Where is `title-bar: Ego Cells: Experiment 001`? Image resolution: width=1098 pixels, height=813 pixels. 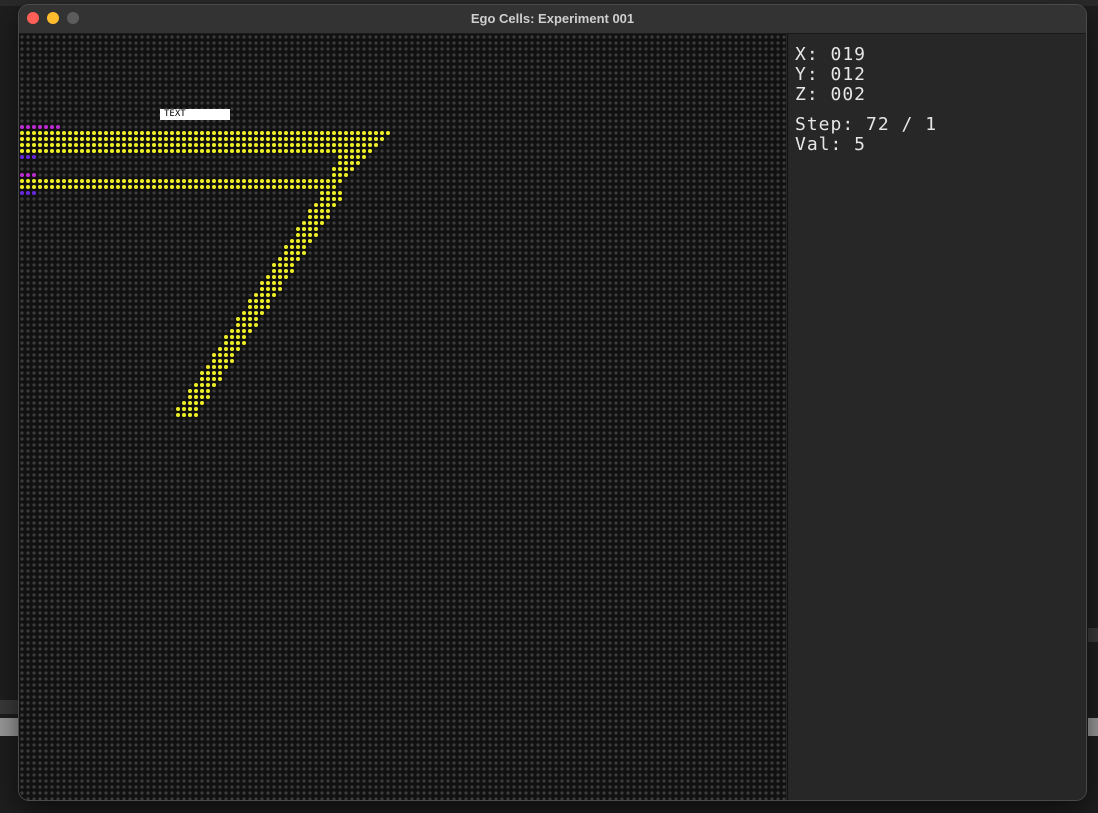 title-bar: Ego Cells: Experiment 001 is located at coordinates (552, 19).